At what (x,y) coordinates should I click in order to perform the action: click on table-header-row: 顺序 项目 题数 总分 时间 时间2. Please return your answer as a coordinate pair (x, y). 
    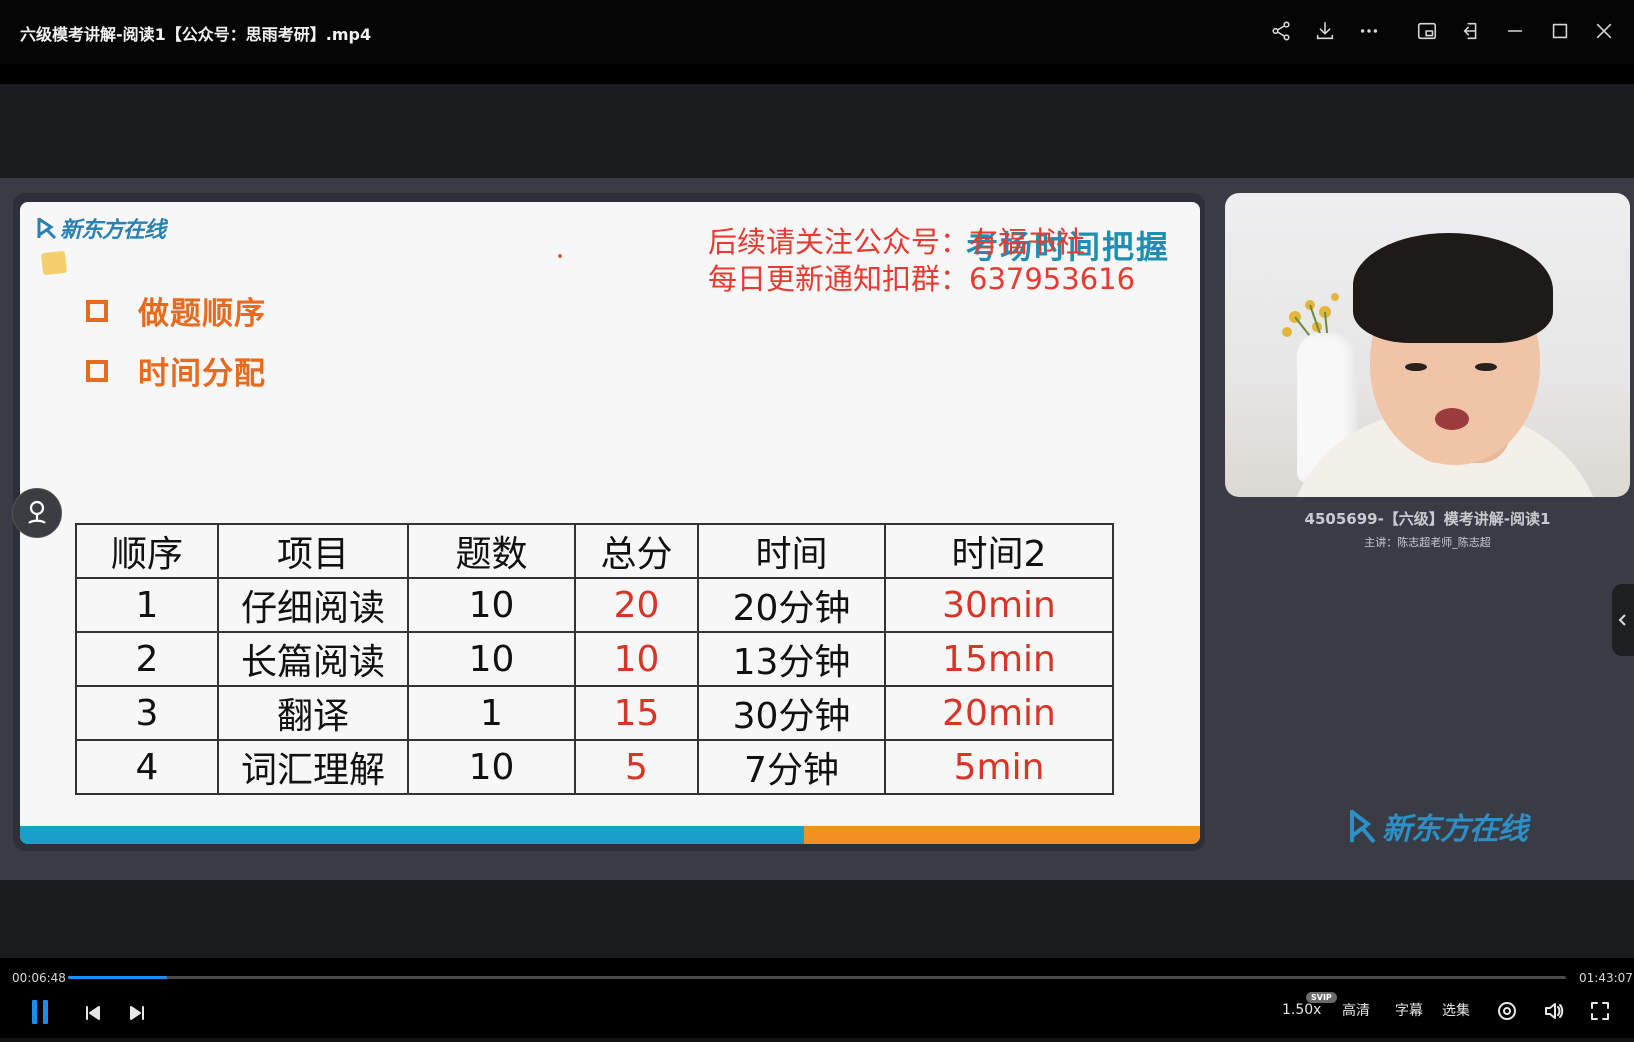
    Looking at the image, I should click on (594, 551).